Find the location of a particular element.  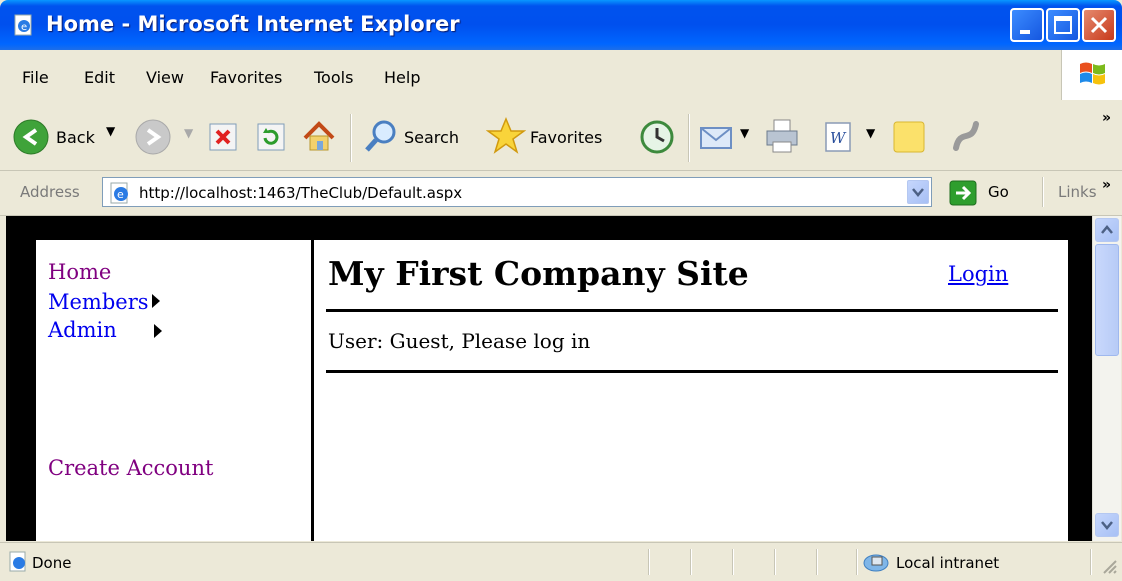

go-button: Go is located at coordinates (998, 192).